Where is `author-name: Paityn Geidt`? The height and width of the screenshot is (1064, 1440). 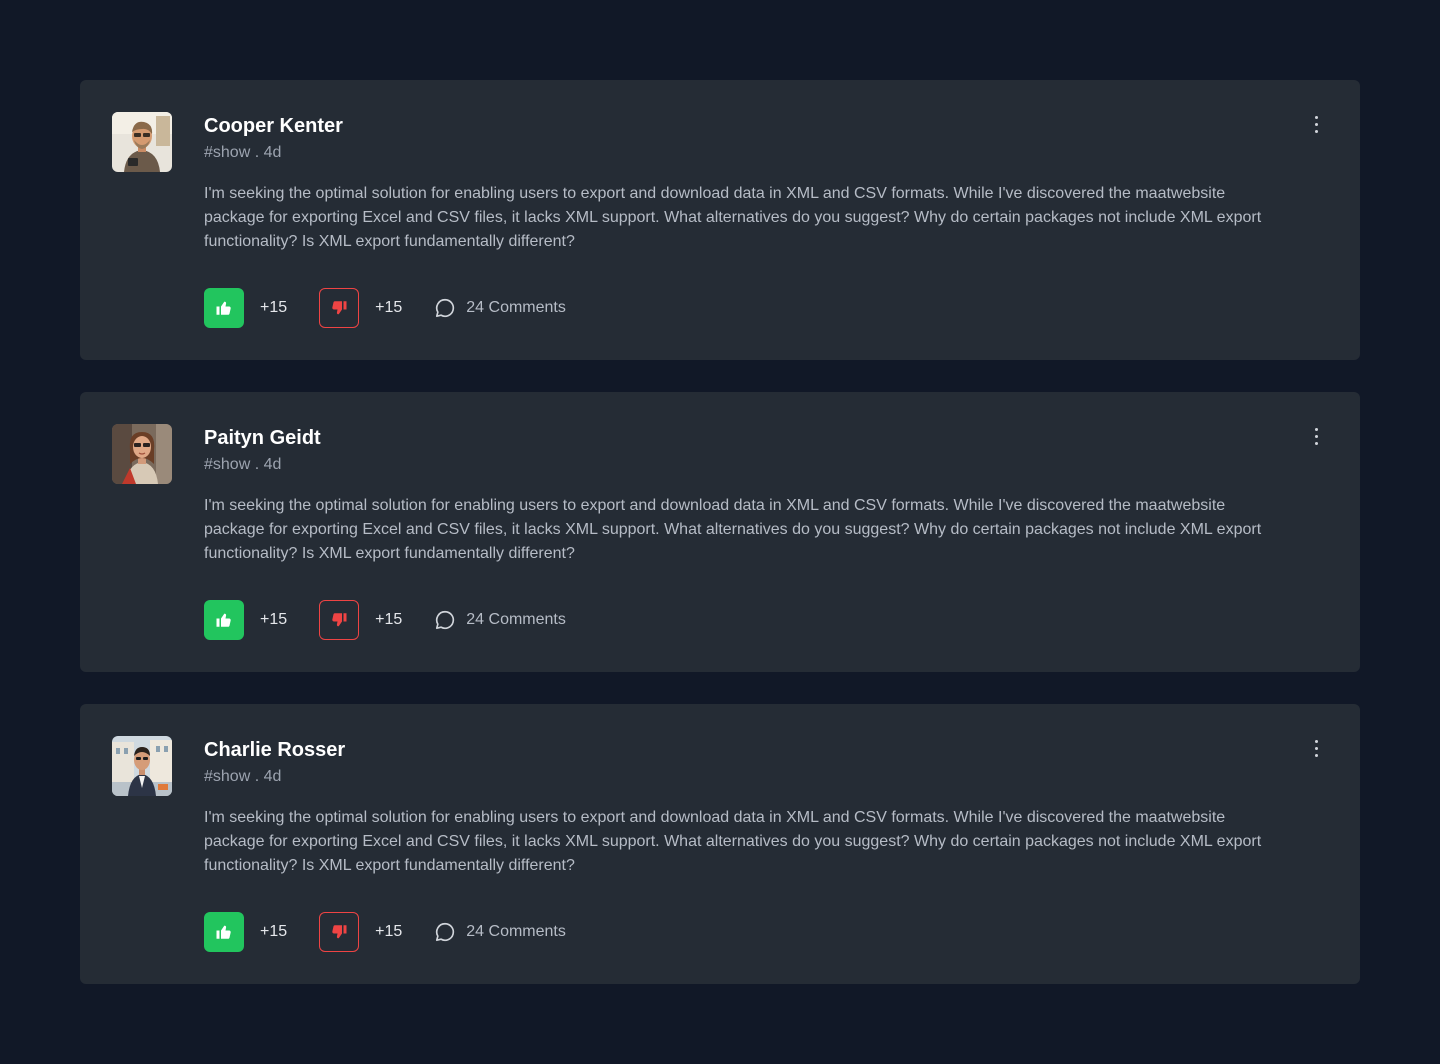 author-name: Paityn Geidt is located at coordinates (734, 438).